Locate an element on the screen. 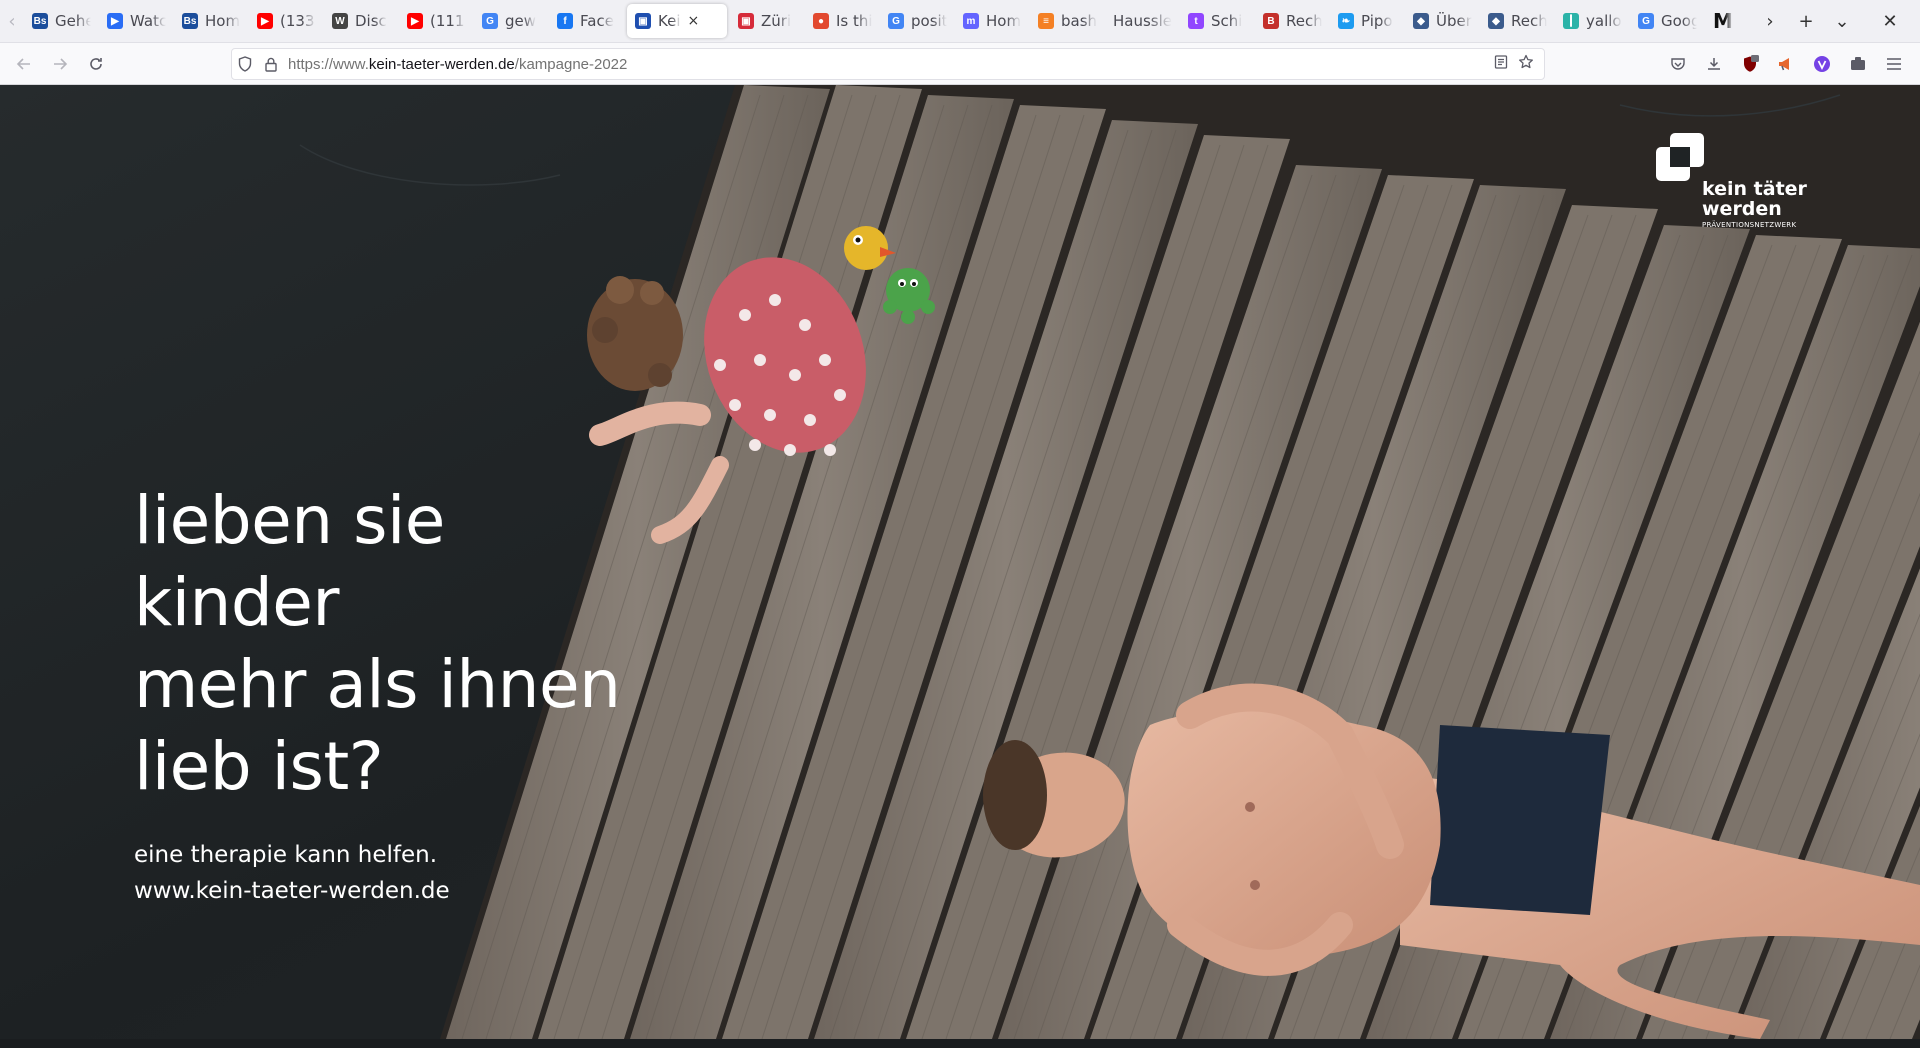 The height and width of the screenshot is (1048, 1920). browser-tab: ▶ (111) is located at coordinates (436, 21).